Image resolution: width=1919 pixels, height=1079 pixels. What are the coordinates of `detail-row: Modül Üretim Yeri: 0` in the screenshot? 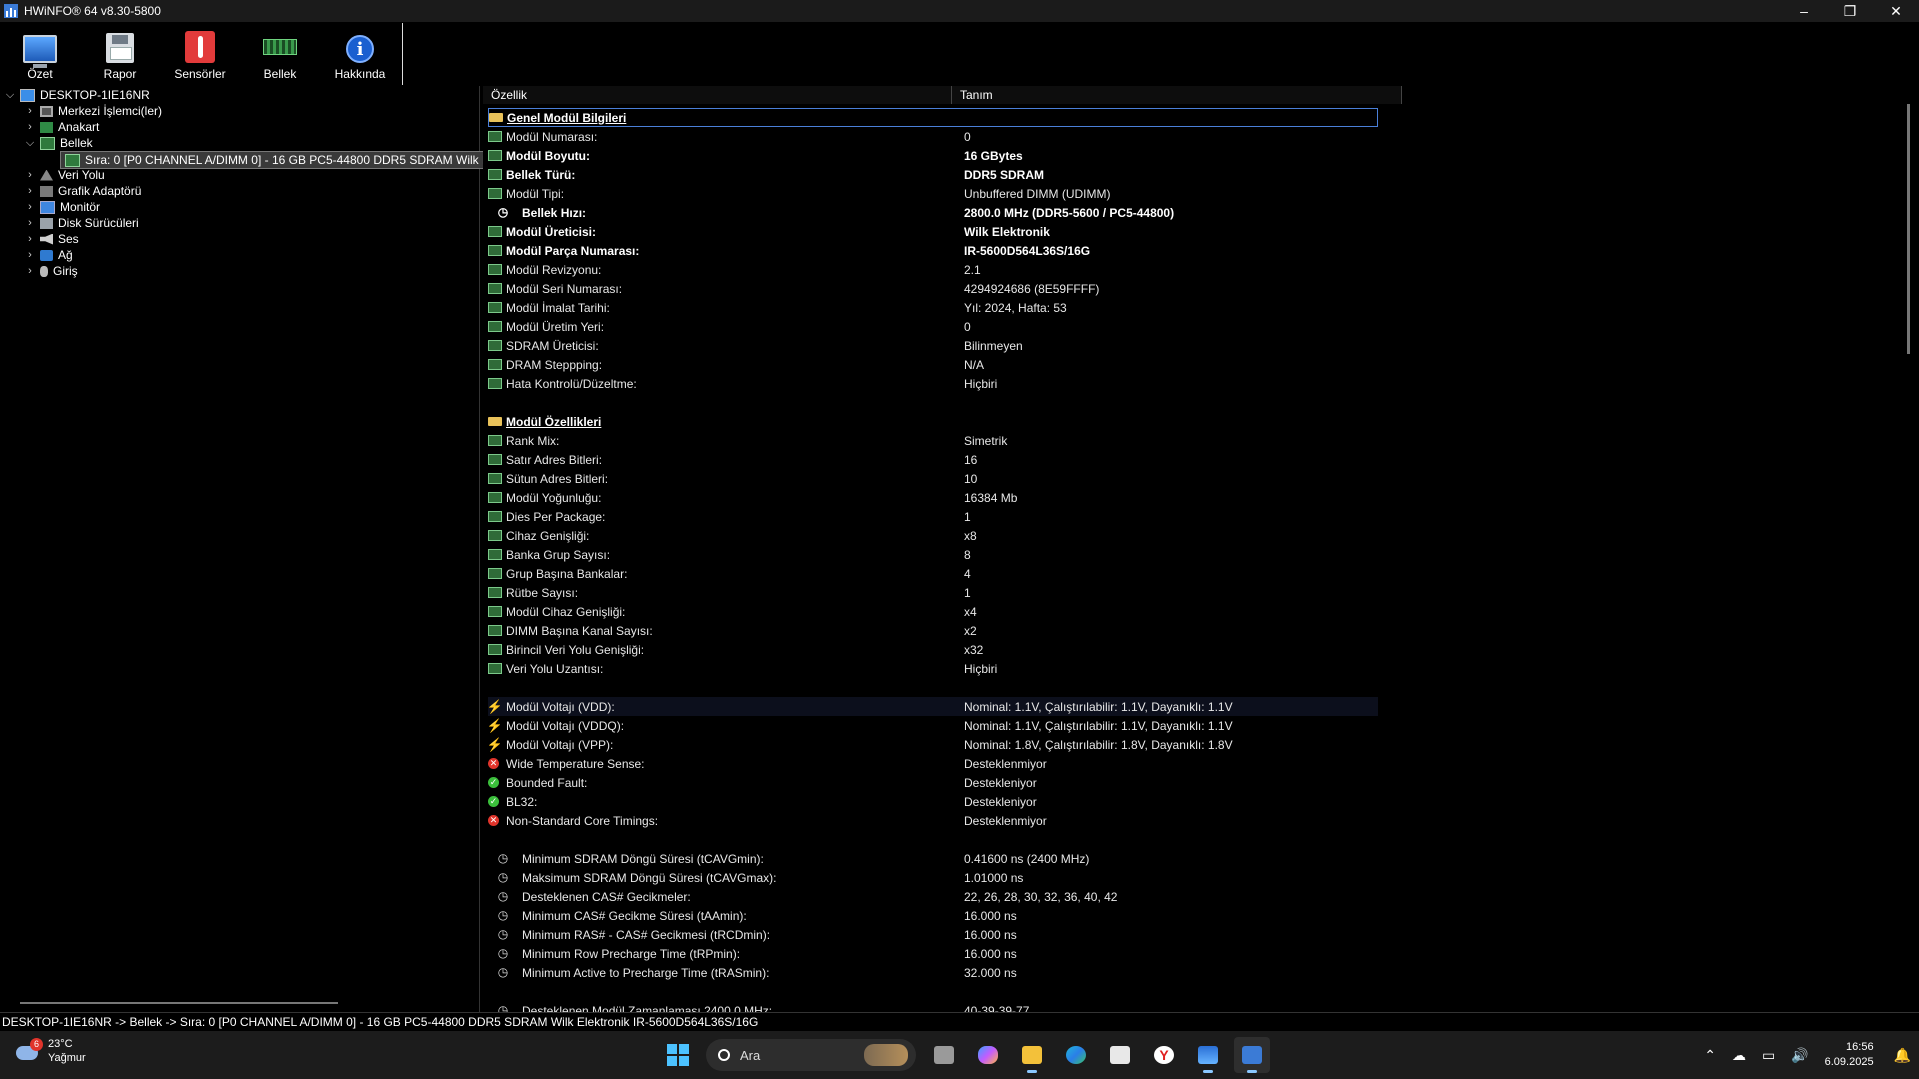 It's located at (1186, 326).